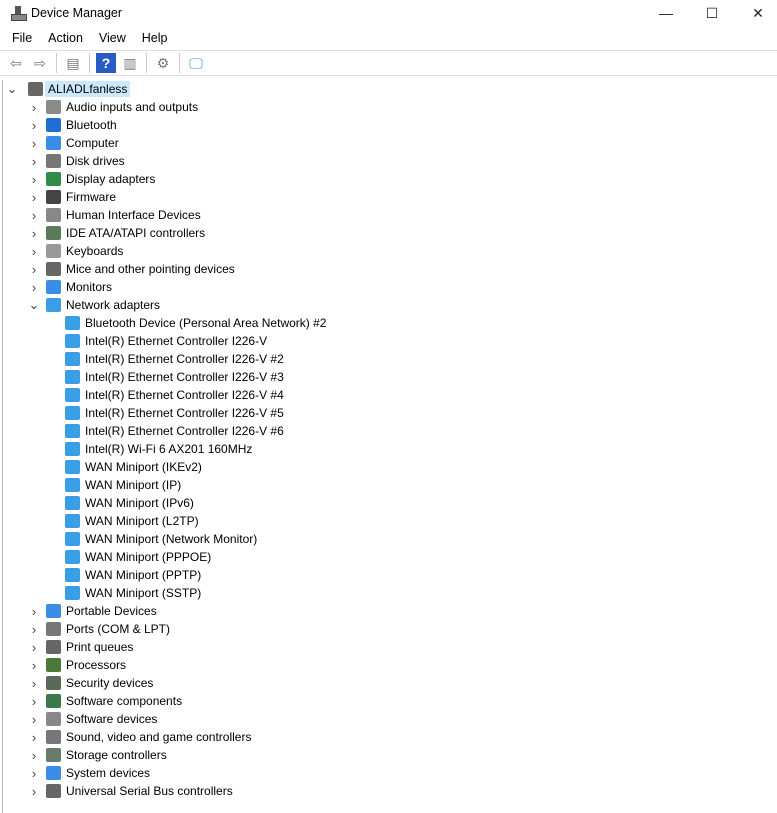  What do you see at coordinates (390, 377) in the screenshot?
I see `network-adapter-item: Intel(R) Ethernet Controller I226-V #3` at bounding box center [390, 377].